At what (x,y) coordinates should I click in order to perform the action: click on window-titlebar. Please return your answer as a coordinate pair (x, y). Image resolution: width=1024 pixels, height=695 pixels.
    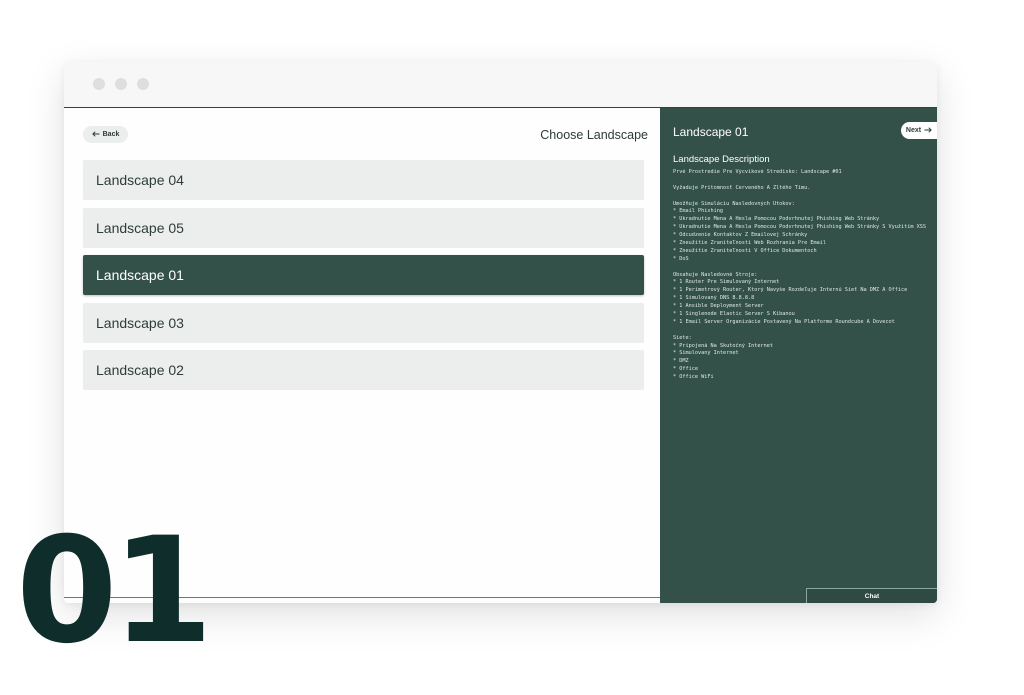
    Looking at the image, I should click on (500, 85).